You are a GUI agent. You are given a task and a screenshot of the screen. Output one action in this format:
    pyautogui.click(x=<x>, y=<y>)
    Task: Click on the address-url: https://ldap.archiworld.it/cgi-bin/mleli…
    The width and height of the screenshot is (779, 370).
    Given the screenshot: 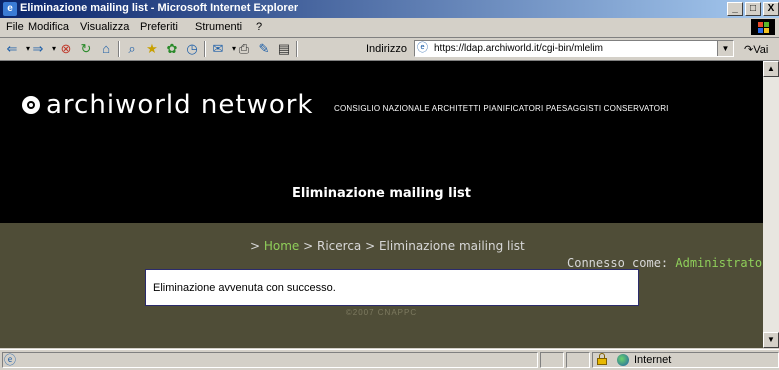 What is the action you would take?
    pyautogui.click(x=518, y=48)
    